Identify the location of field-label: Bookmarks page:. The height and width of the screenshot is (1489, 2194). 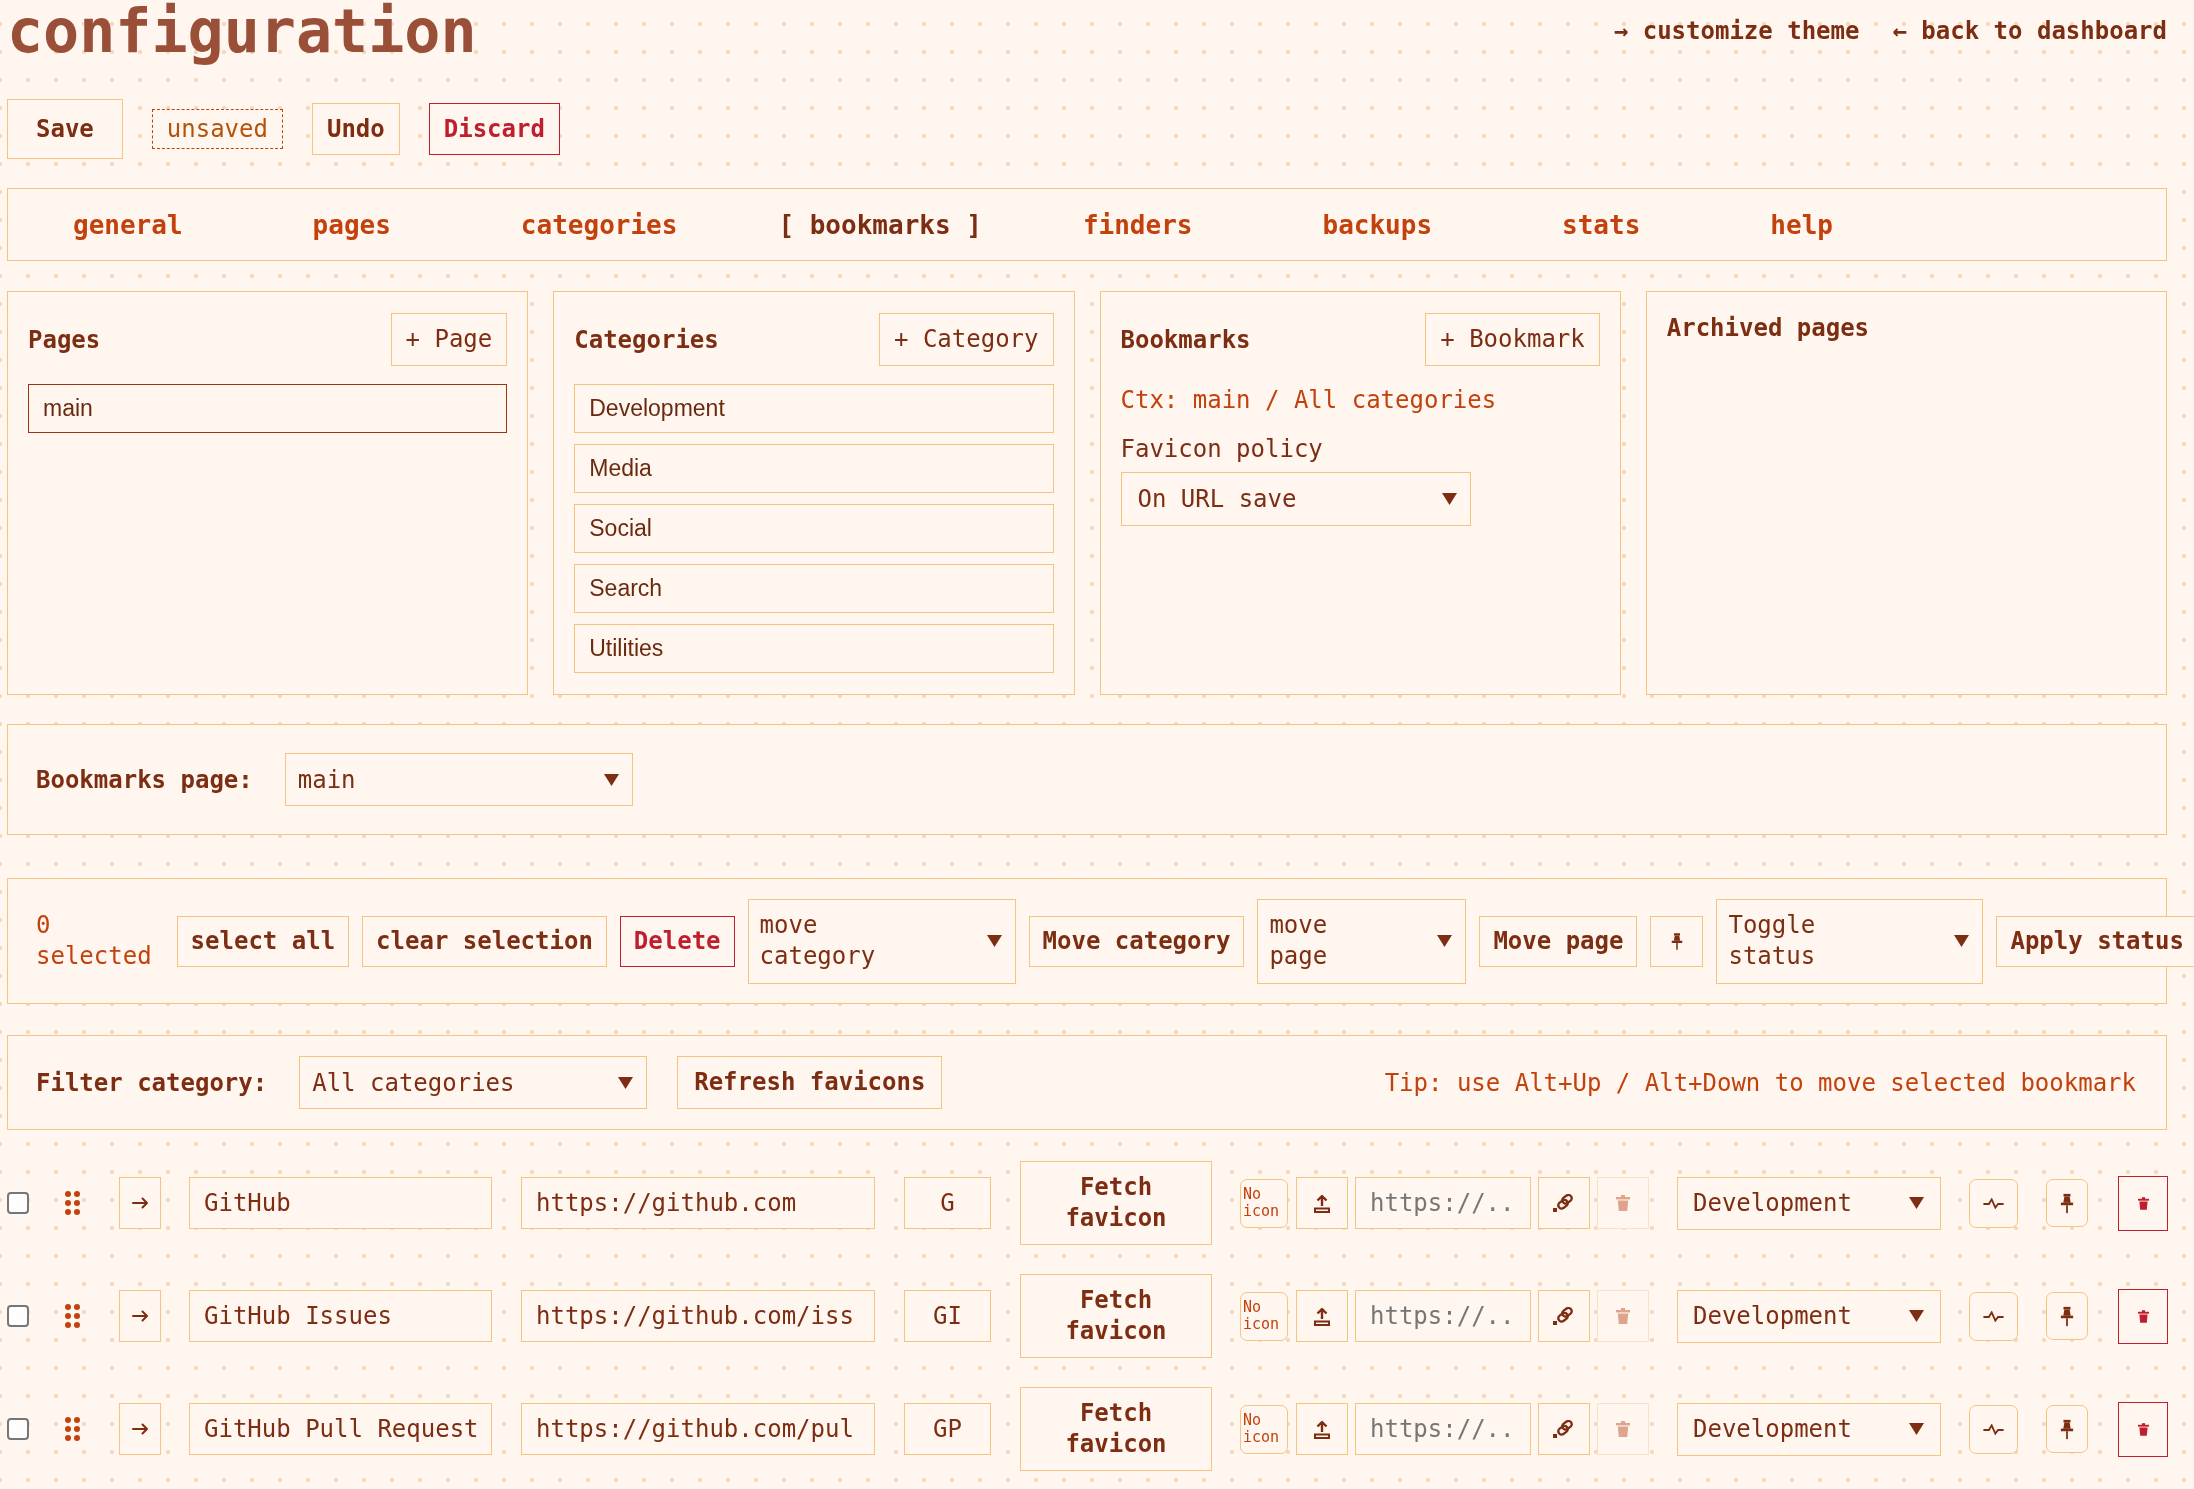
(144, 780).